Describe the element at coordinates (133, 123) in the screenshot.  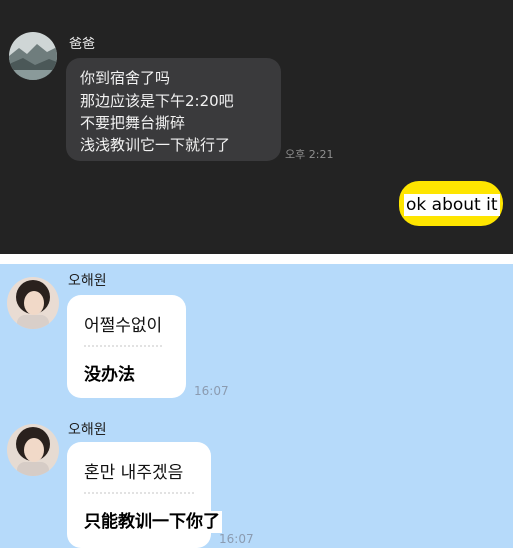
I see `dad-message-line-3: 不要把舞台撕碎` at that location.